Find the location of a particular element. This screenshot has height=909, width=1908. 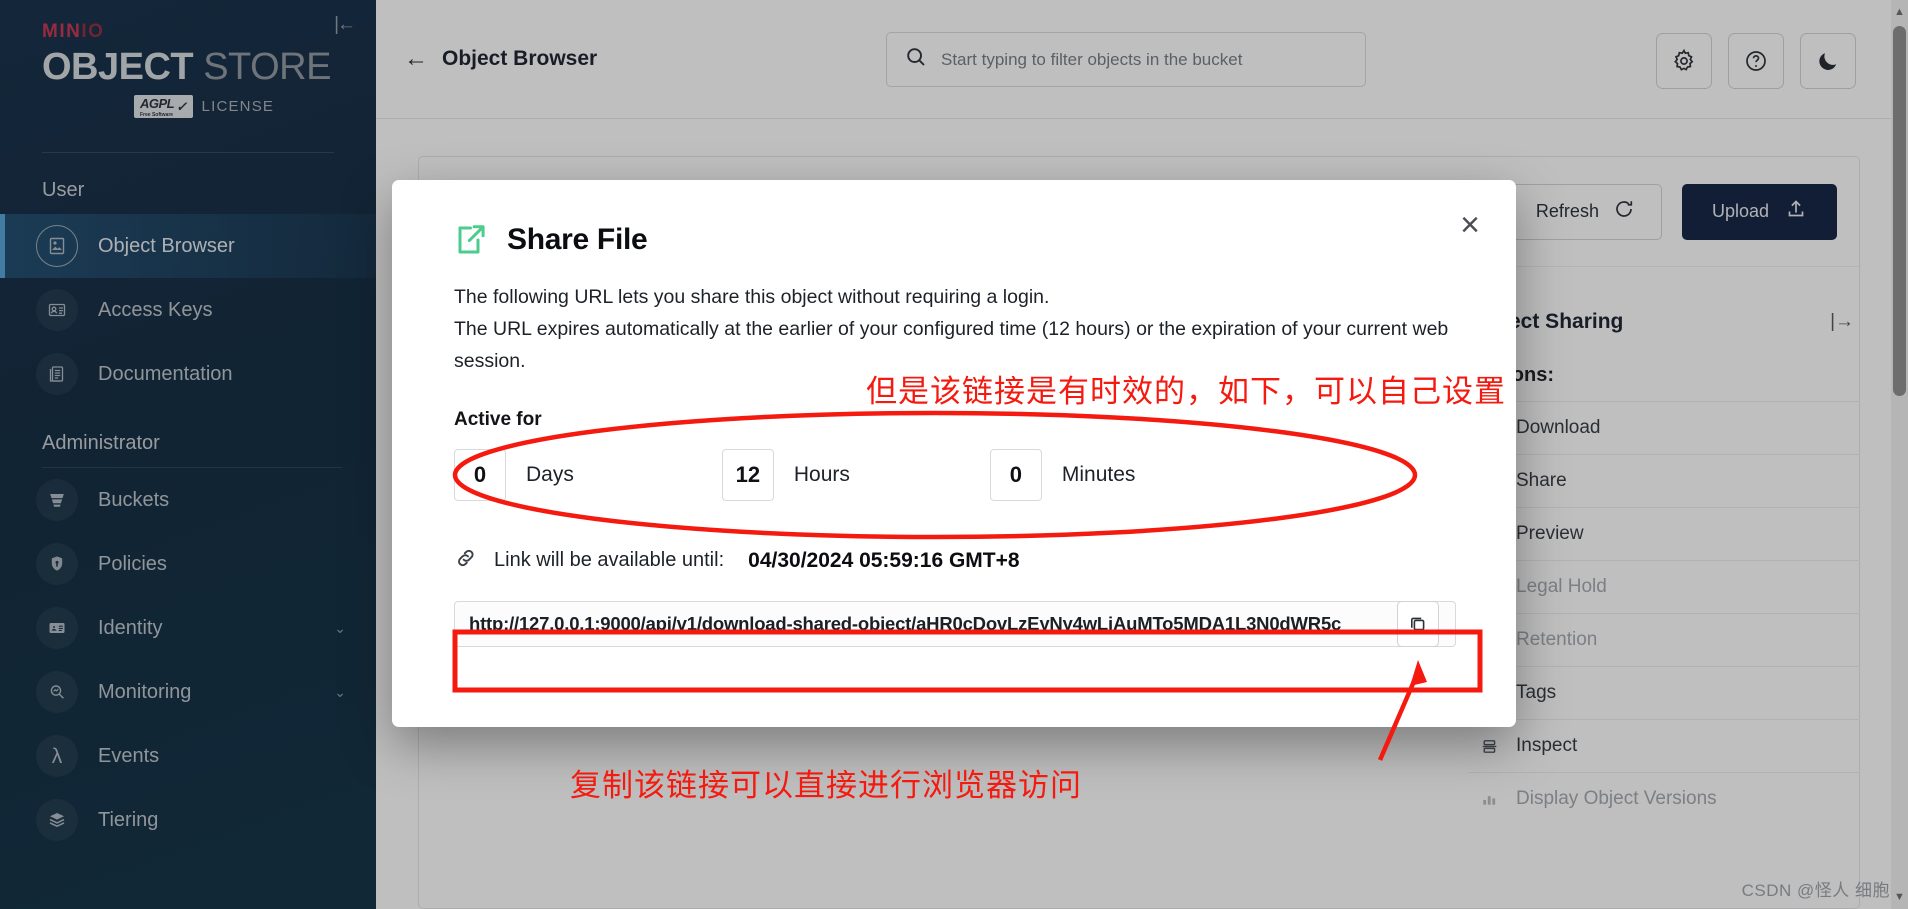

dialog-title: Share File is located at coordinates (577, 239).